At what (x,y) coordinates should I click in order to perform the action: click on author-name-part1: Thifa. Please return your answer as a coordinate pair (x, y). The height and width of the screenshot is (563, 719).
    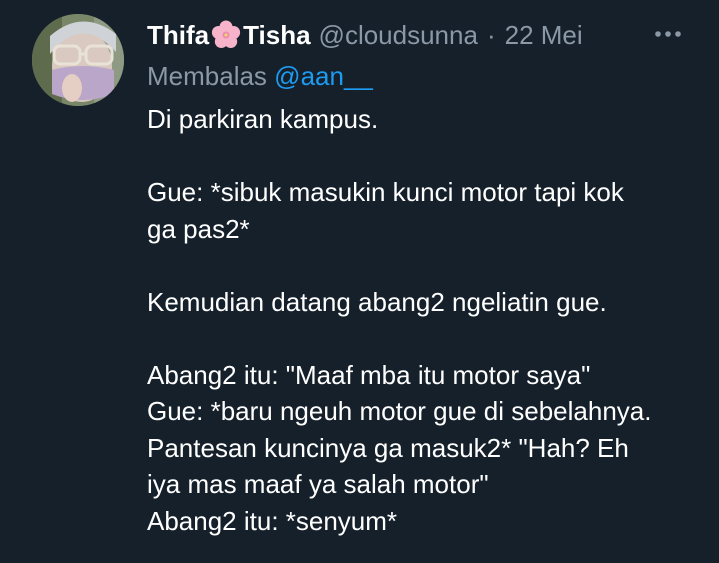
    Looking at the image, I should click on (178, 35).